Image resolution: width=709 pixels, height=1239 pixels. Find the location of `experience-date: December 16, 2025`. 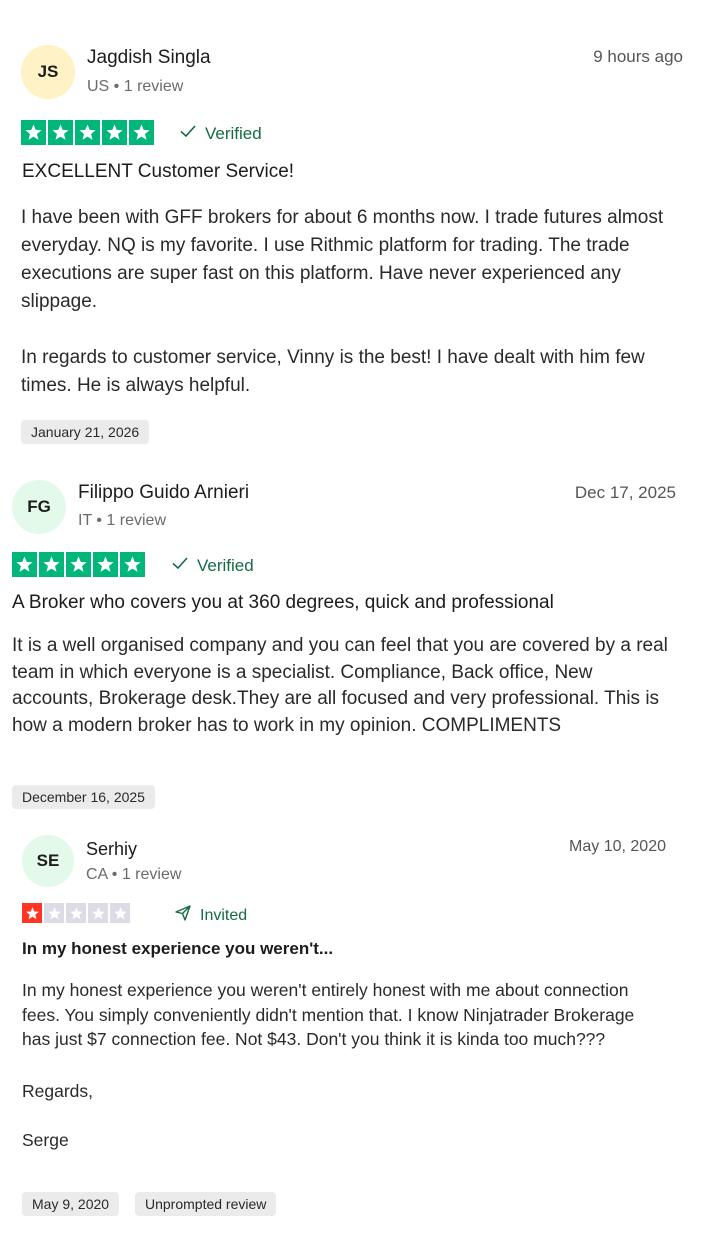

experience-date: December 16, 2025 is located at coordinates (83, 797).